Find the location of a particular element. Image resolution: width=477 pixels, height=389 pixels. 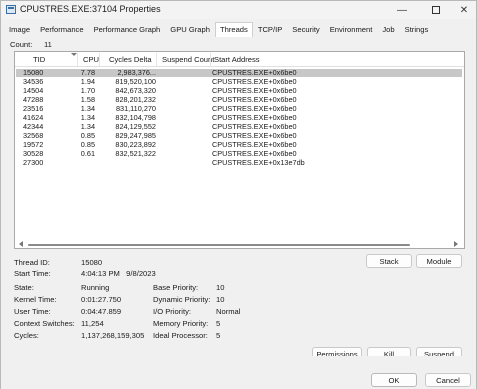

tab-image: Image is located at coordinates (19, 29).